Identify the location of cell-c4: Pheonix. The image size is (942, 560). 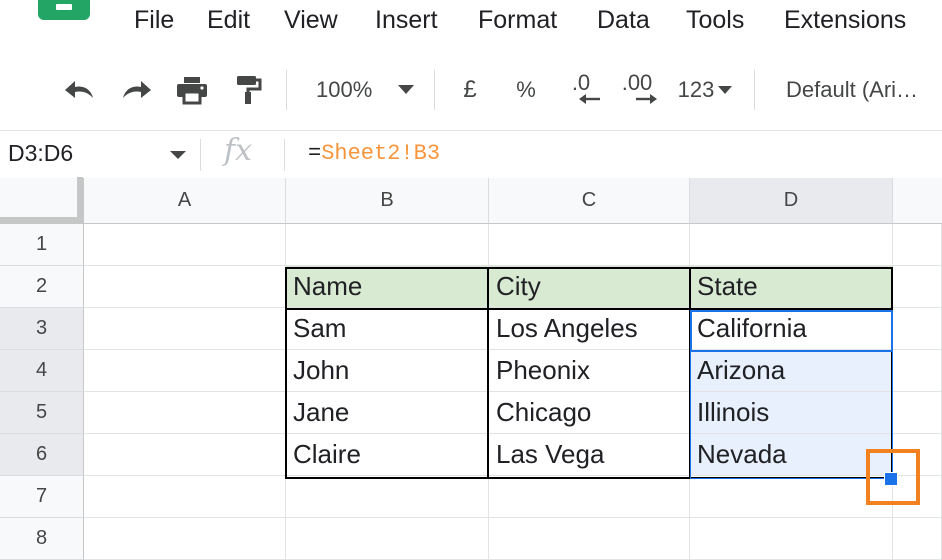
(589, 371).